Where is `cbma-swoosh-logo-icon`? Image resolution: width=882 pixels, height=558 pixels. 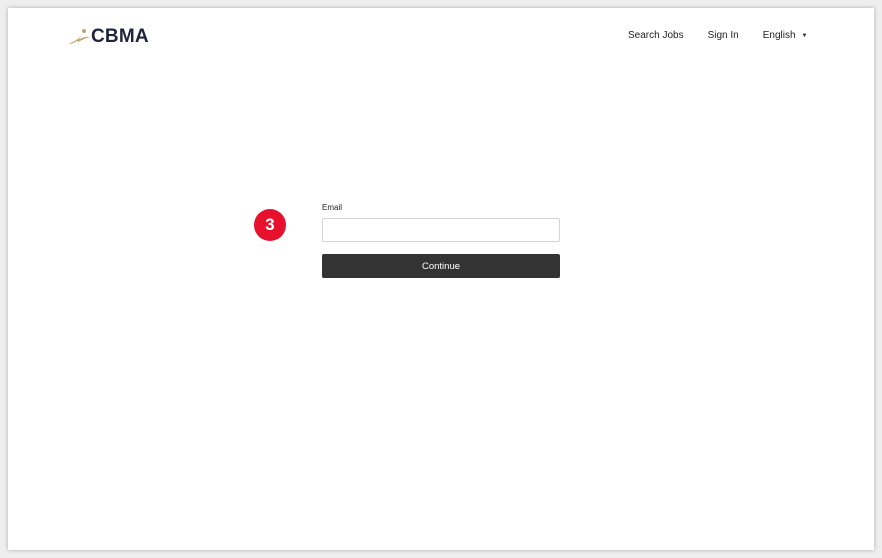 cbma-swoosh-logo-icon is located at coordinates (80, 36).